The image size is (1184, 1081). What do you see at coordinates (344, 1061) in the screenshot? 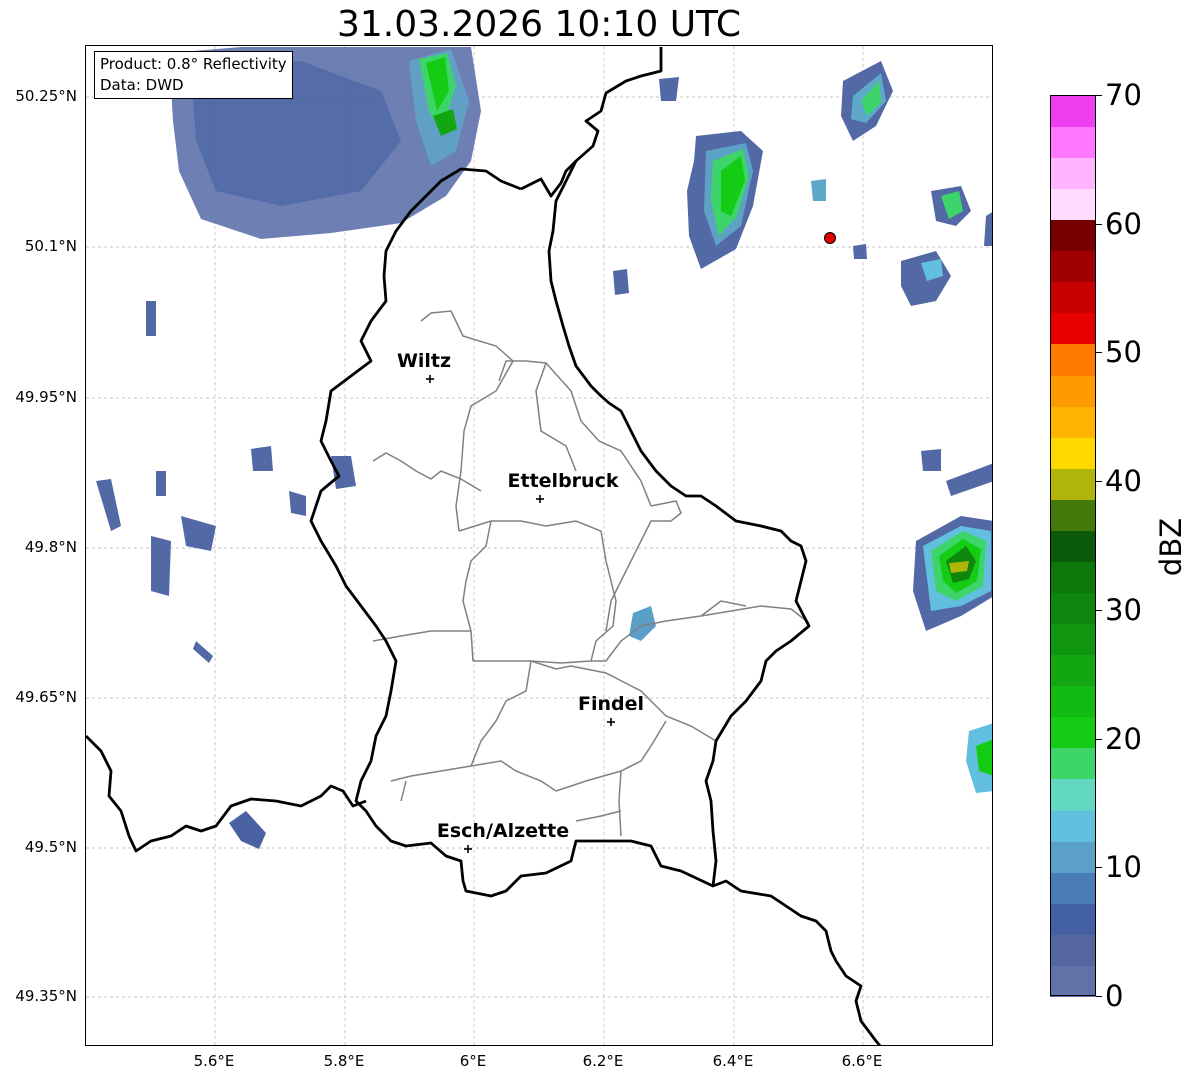
I see `lon-label: 5.8°E` at bounding box center [344, 1061].